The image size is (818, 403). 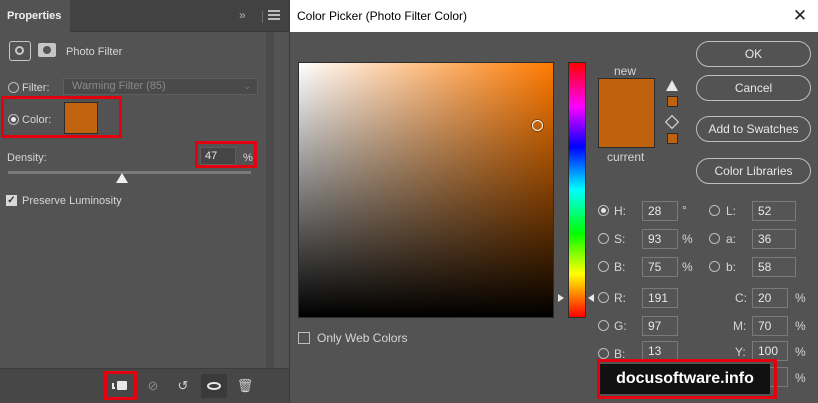 What do you see at coordinates (800, 378) in the screenshot?
I see `black-unit: %` at bounding box center [800, 378].